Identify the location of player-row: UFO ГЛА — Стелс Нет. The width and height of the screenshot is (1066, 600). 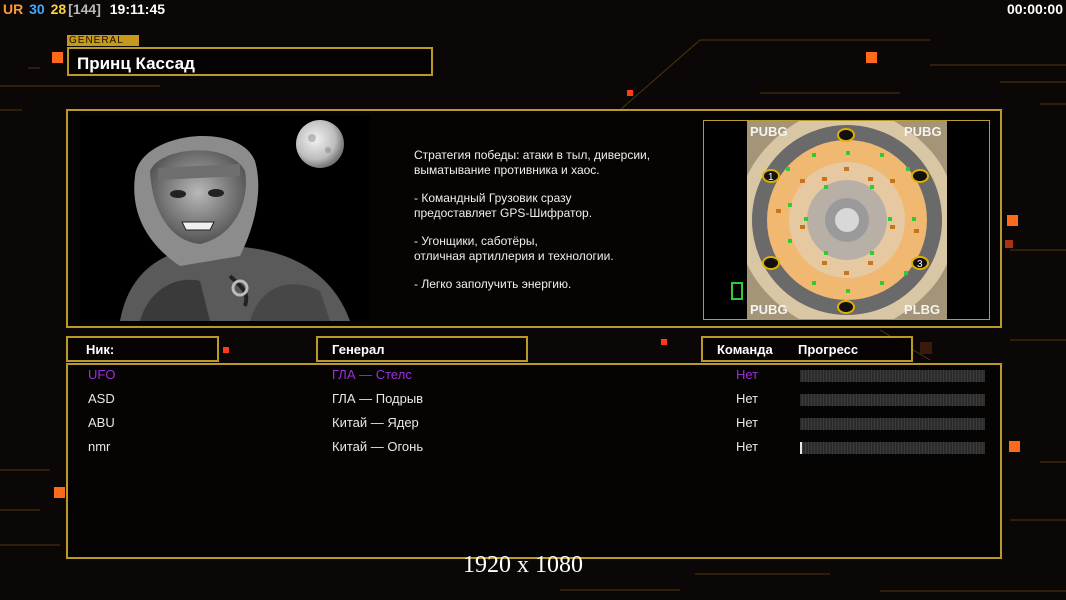
(534, 377).